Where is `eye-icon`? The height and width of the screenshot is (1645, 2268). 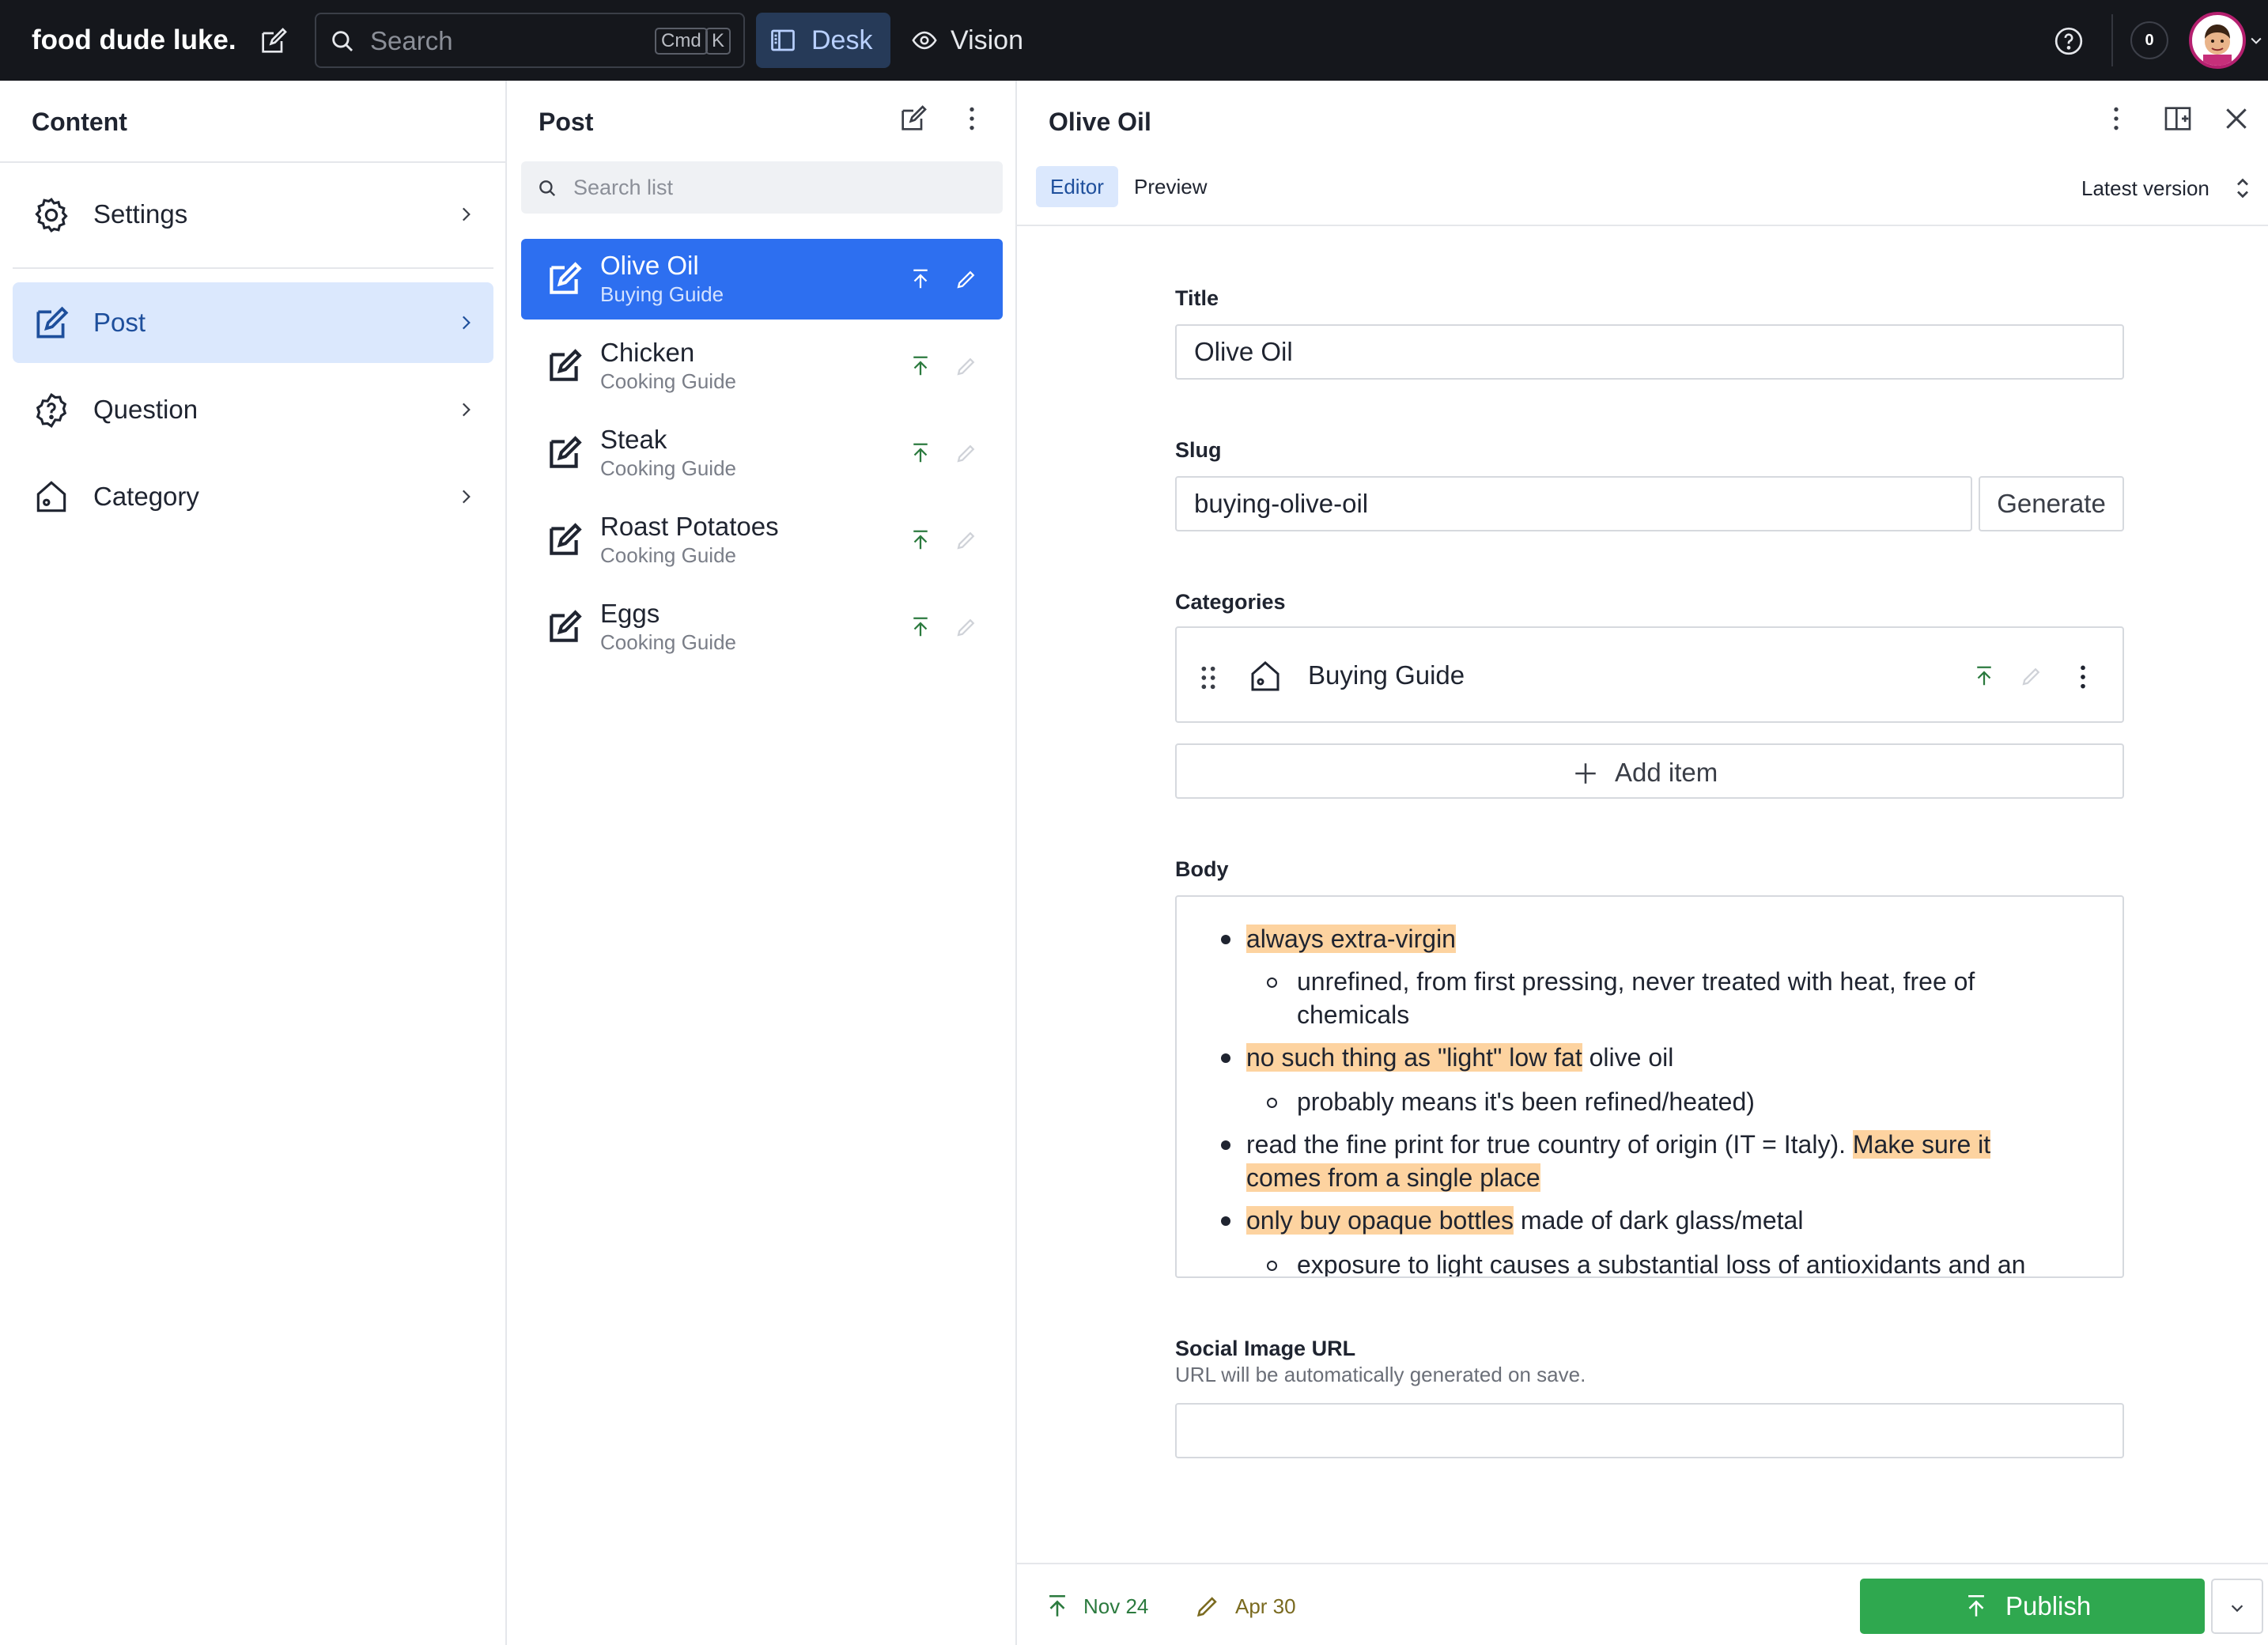
eye-icon is located at coordinates (924, 42).